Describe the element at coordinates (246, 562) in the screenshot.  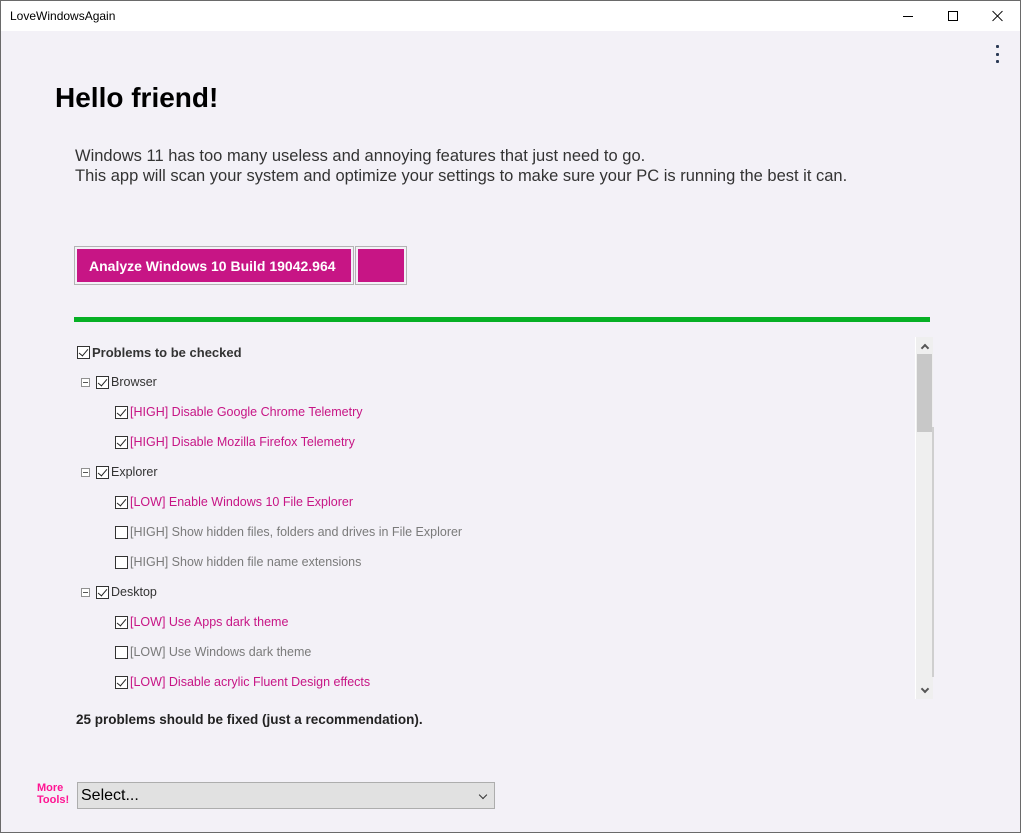
I see `tree-node-label: [HIGH] Show hidden file name extensions` at that location.